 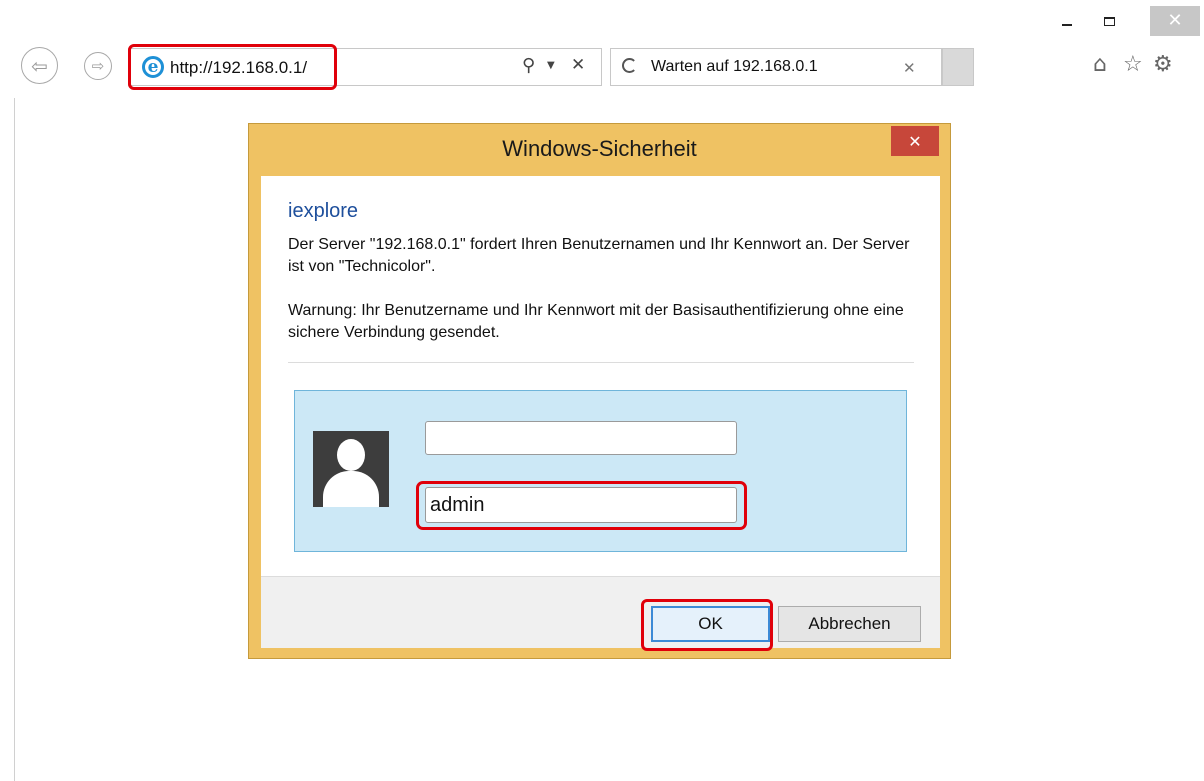 I want to click on minimize-icon, so click(x=1067, y=25).